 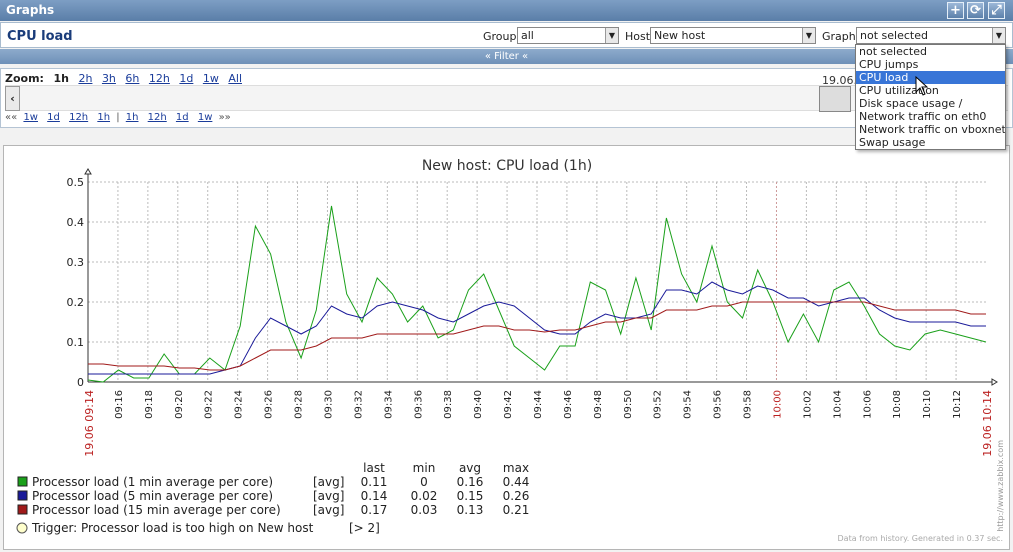 I want to click on zabbix-credit: http://www.zabbix.com, so click(x=1000, y=486).